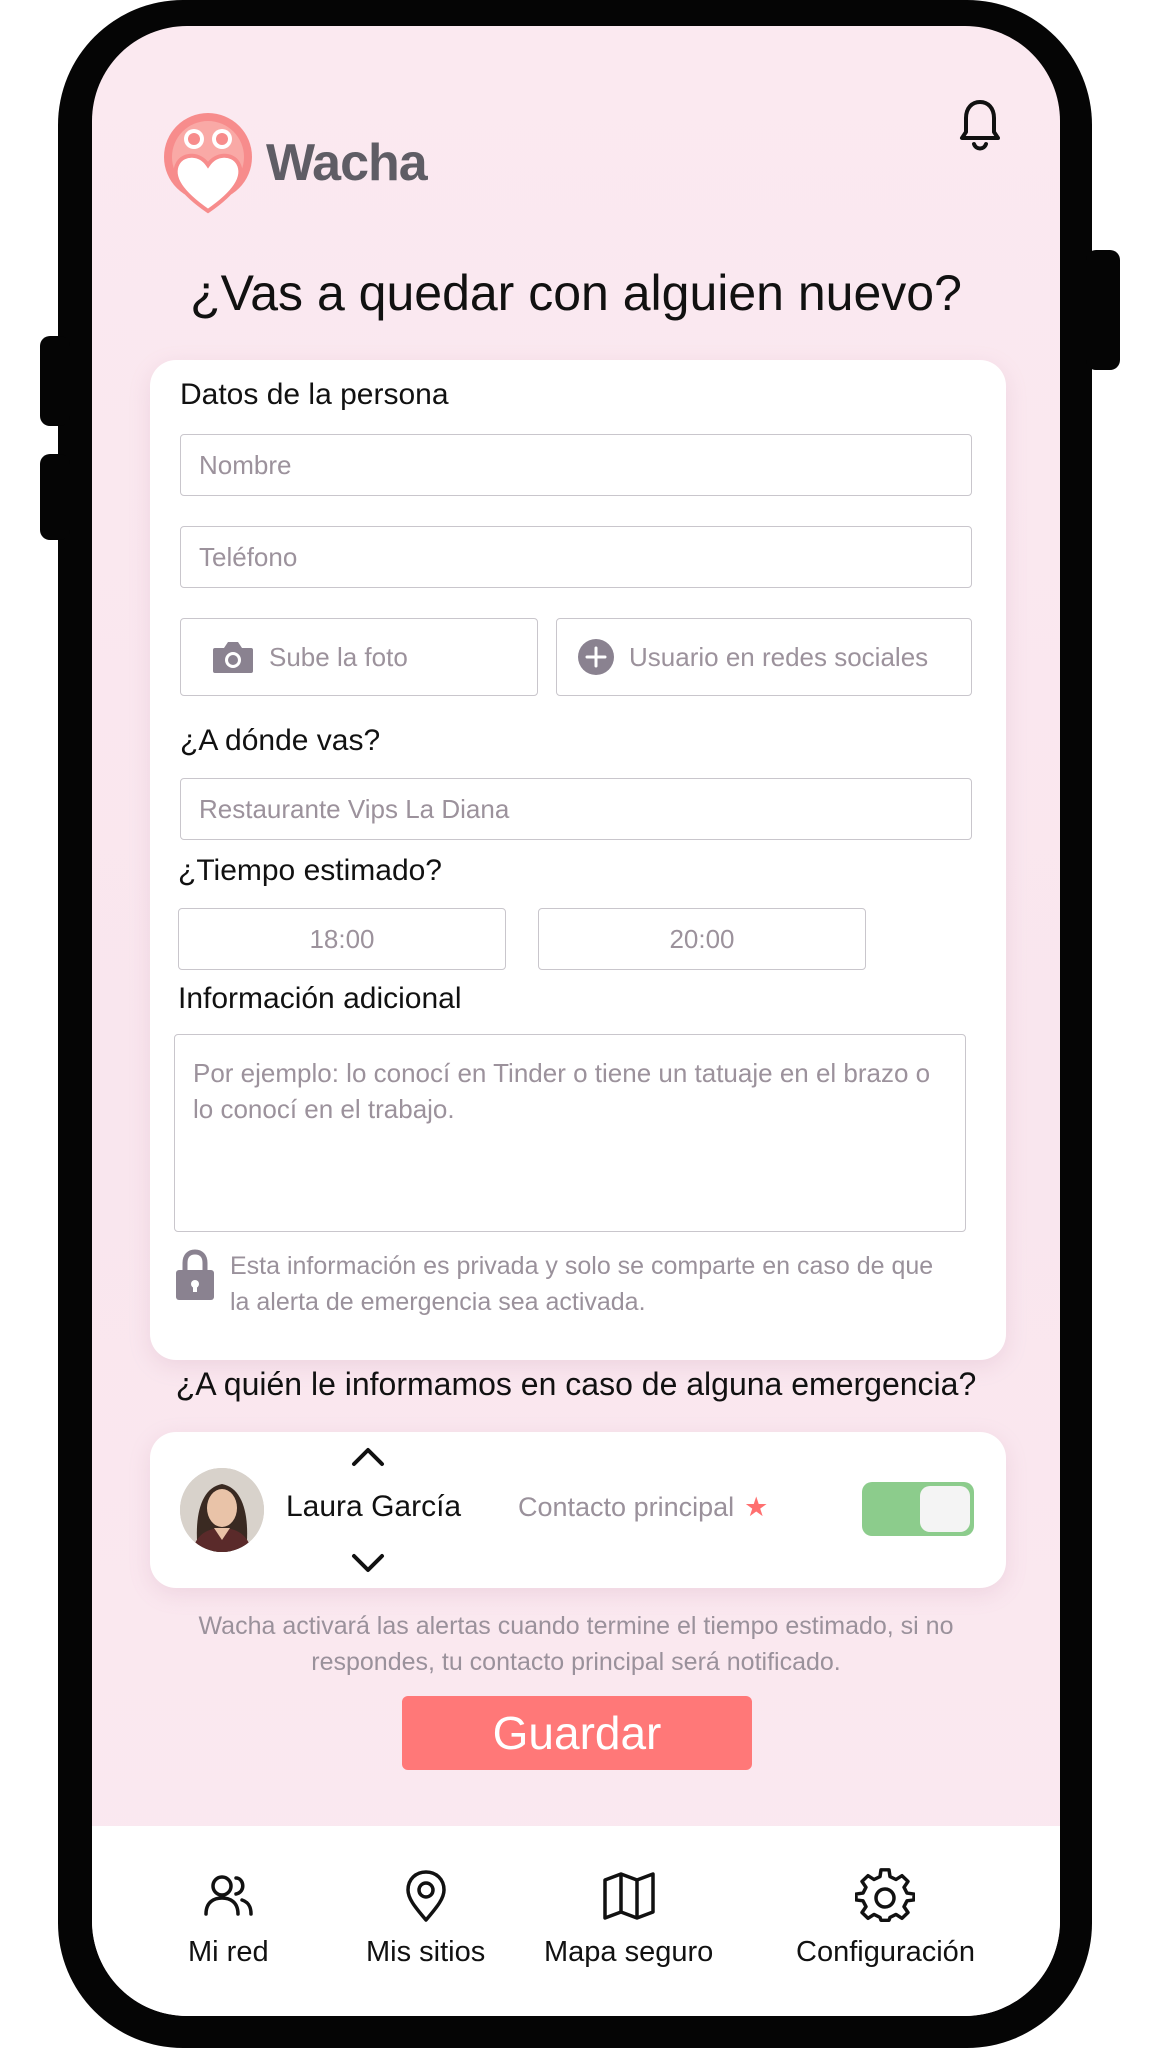 This screenshot has width=1152, height=2048. Describe the element at coordinates (576, 293) in the screenshot. I see `page-title: ¿Vas a quedar con alguien nuevo?` at that location.